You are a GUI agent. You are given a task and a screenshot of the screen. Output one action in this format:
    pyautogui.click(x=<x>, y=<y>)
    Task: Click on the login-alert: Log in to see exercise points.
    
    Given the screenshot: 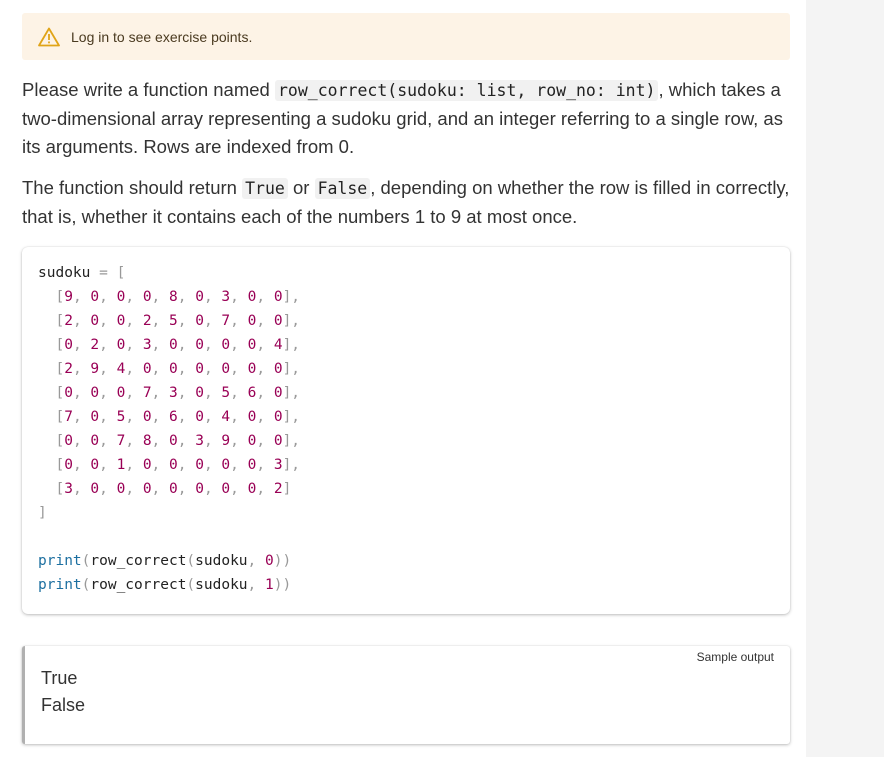 What is the action you would take?
    pyautogui.click(x=406, y=36)
    